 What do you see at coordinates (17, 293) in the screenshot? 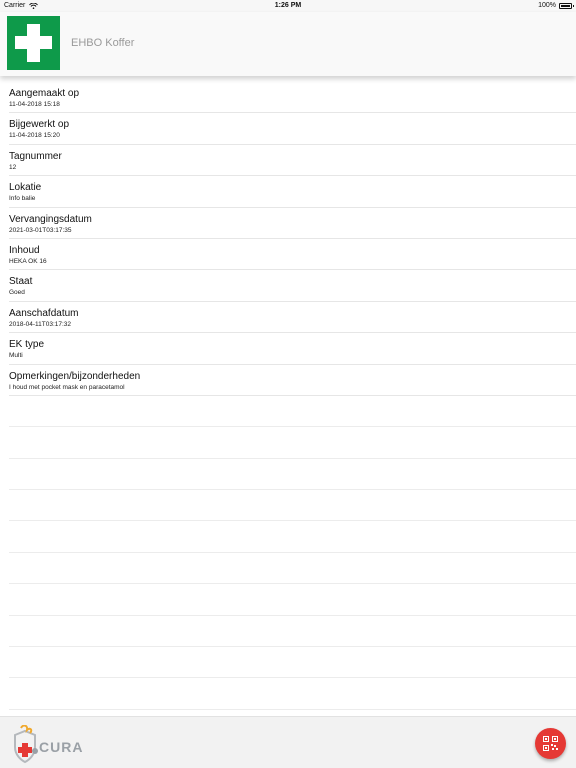
I see `detail-value: Goed` at bounding box center [17, 293].